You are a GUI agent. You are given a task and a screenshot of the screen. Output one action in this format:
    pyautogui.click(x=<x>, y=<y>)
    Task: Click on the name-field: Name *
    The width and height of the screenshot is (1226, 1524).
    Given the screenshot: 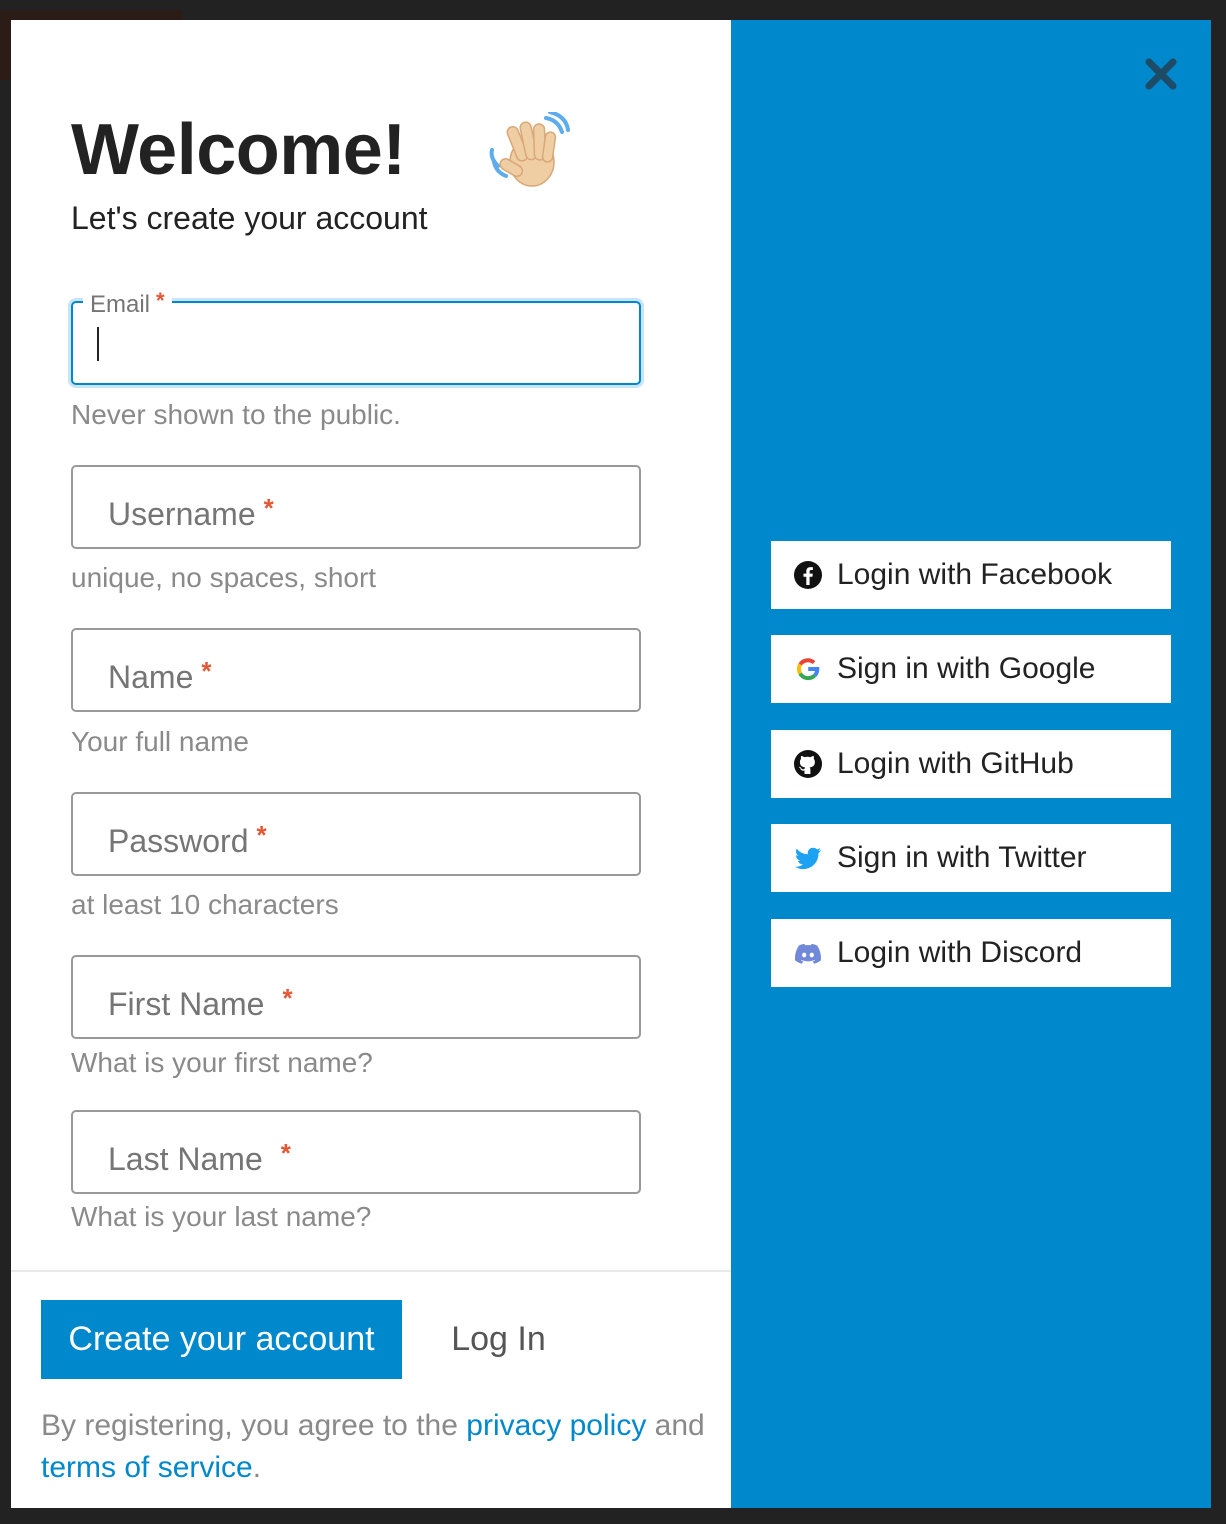 What is the action you would take?
    pyautogui.click(x=356, y=670)
    